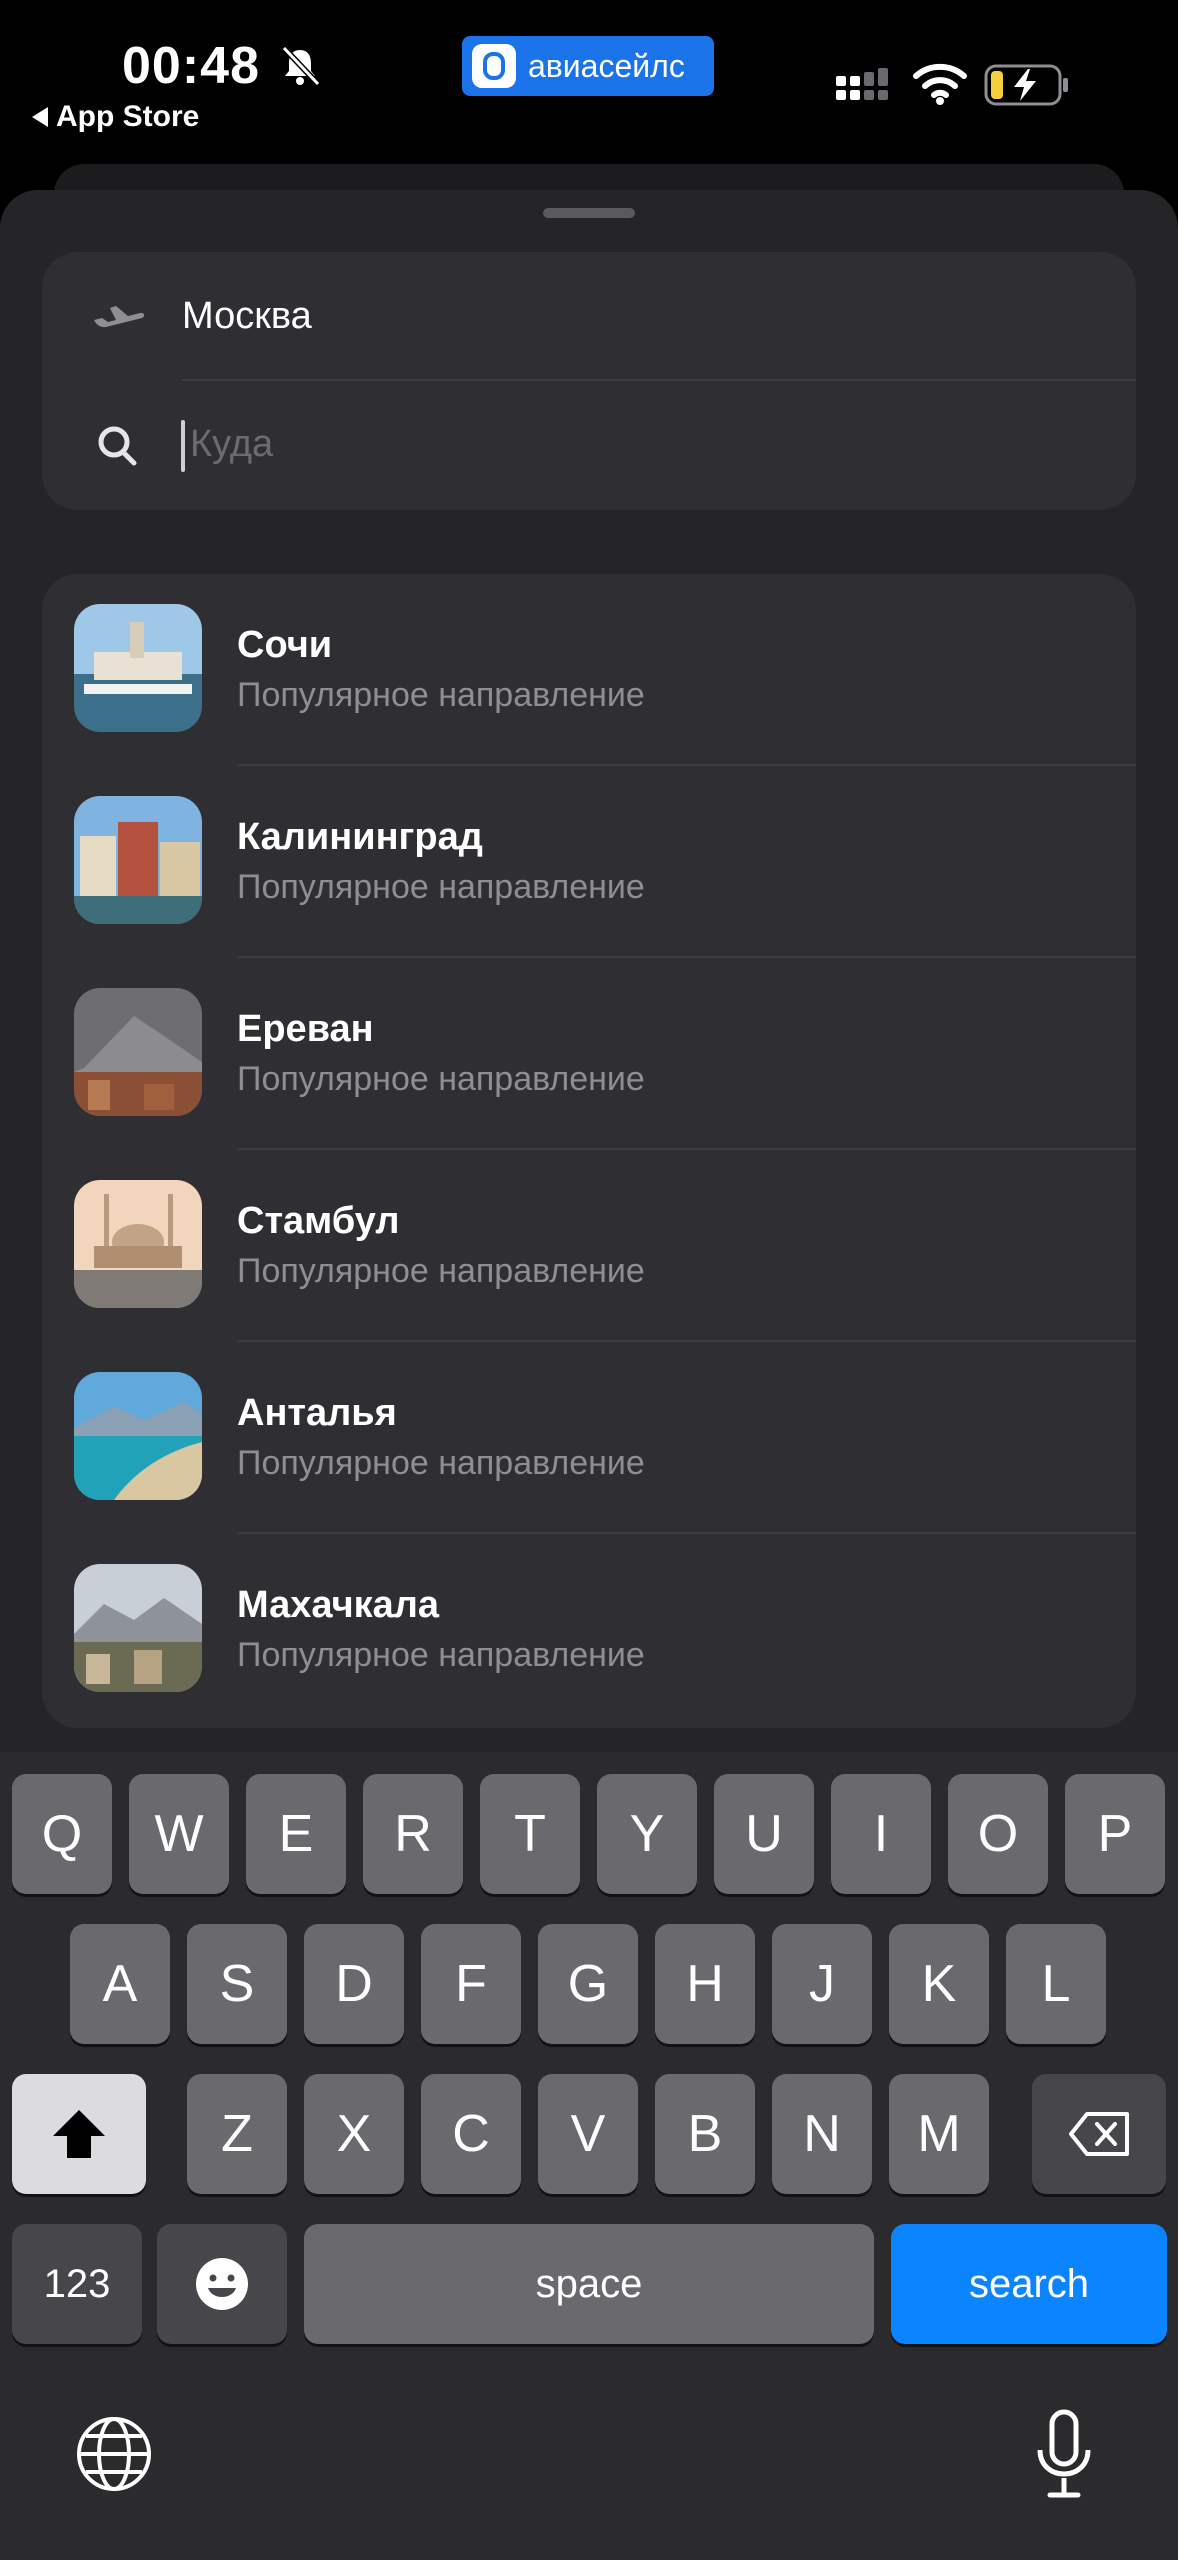  What do you see at coordinates (354, 2134) in the screenshot?
I see `key-x: X` at bounding box center [354, 2134].